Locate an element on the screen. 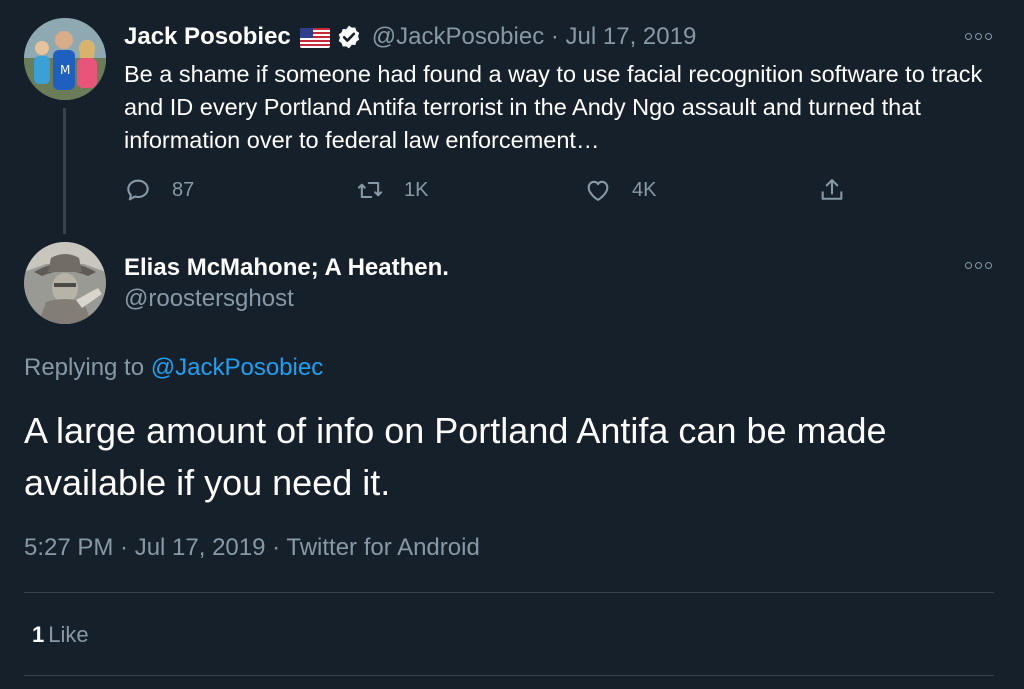 The width and height of the screenshot is (1024, 689). retweet-button: 1K is located at coordinates (392, 190).